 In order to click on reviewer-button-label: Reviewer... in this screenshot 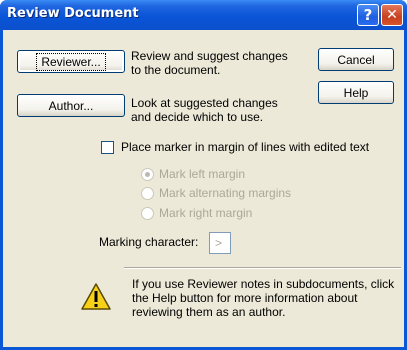, I will do `click(71, 61)`.